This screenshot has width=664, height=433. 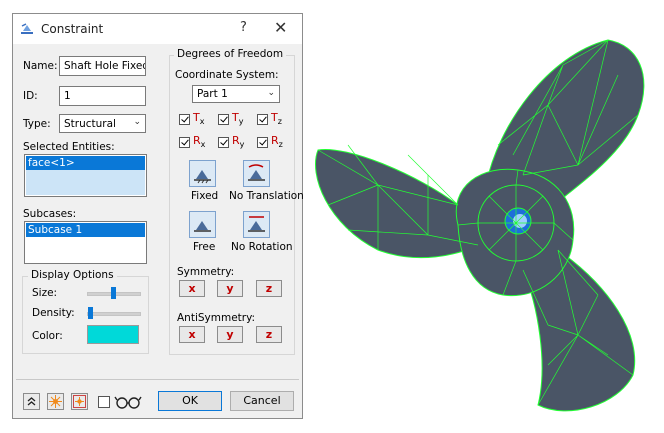 I want to click on fixed-label: Fixed, so click(x=205, y=196).